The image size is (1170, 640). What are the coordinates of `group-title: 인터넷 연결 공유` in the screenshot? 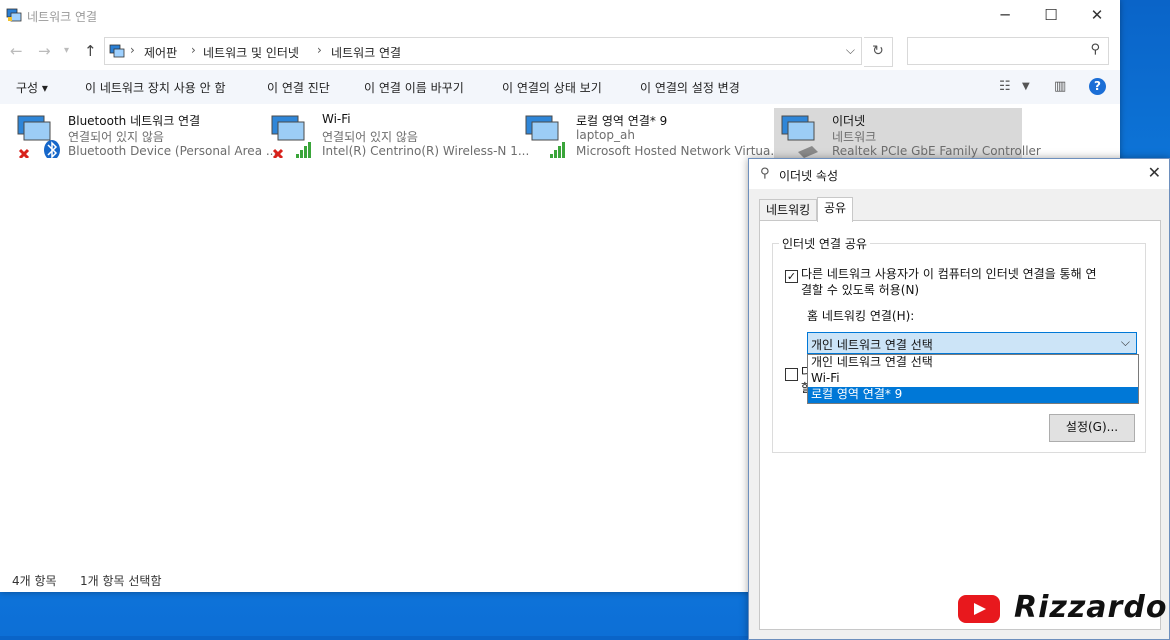 It's located at (824, 243).